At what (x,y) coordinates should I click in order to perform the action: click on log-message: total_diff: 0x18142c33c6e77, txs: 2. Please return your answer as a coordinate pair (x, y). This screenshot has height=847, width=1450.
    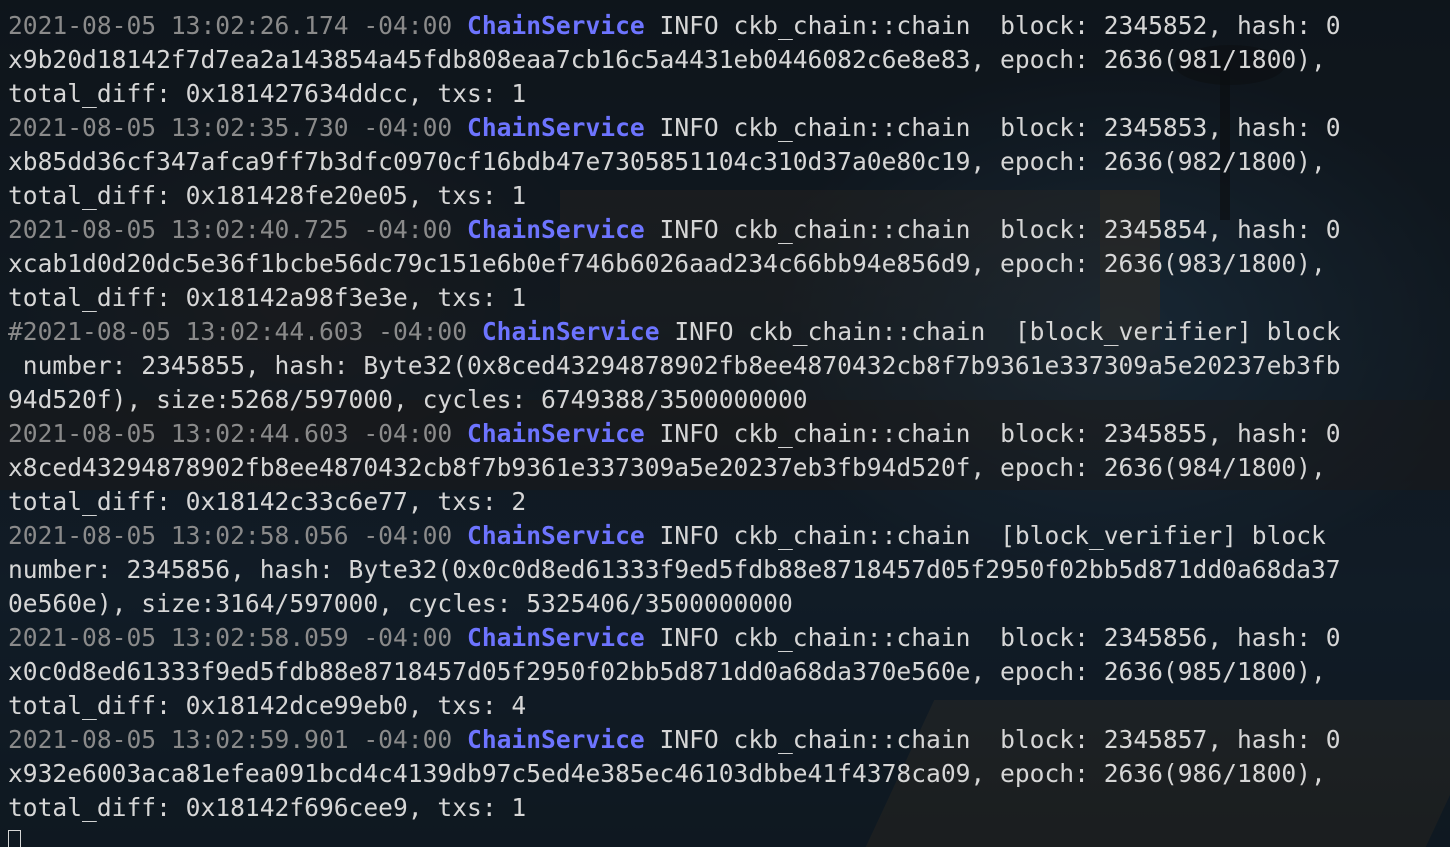
    Looking at the image, I should click on (267, 501).